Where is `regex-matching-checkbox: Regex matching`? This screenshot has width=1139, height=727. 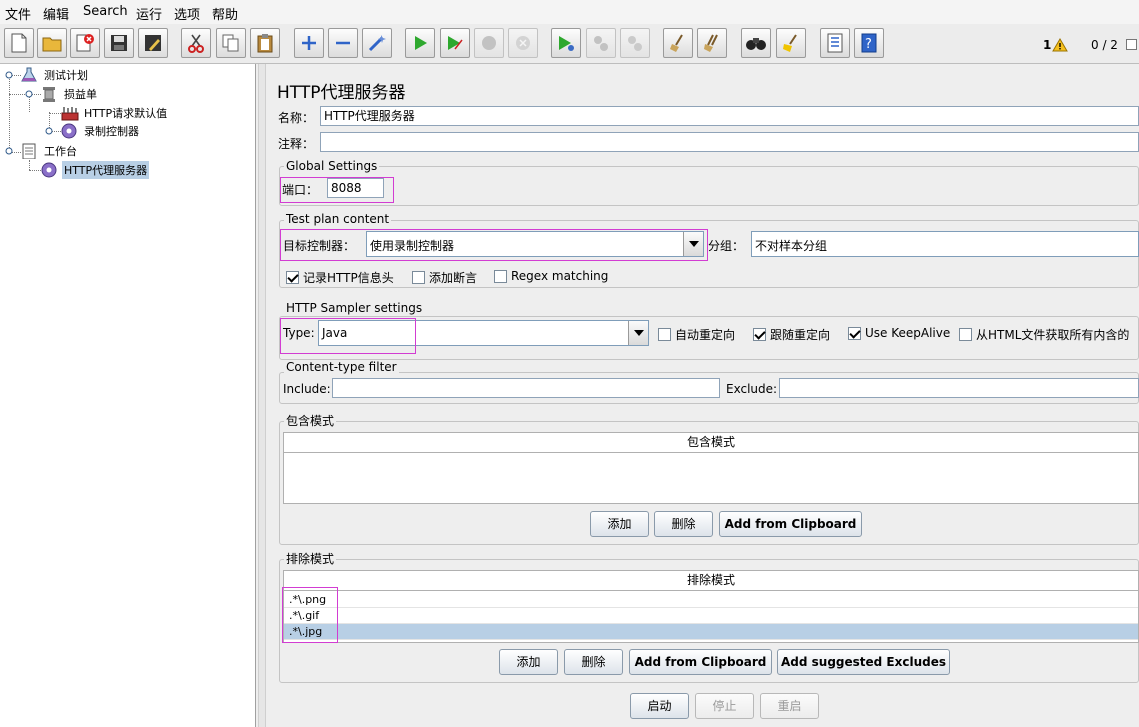 regex-matching-checkbox: Regex matching is located at coordinates (551, 276).